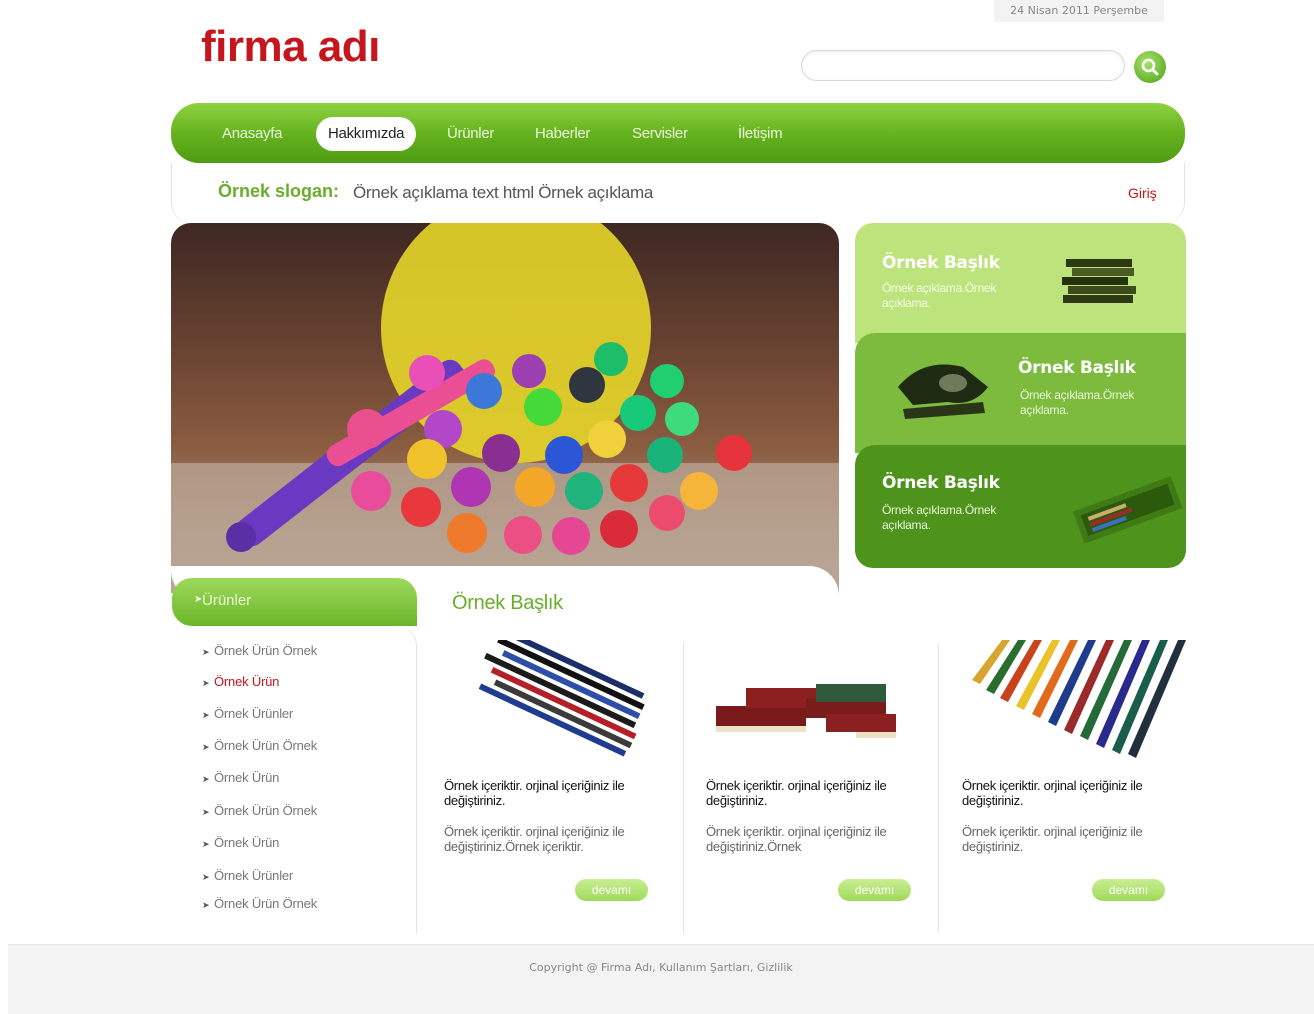  I want to click on slogan-text: Örnek açıklama text html Örnek açıklama, so click(503, 192).